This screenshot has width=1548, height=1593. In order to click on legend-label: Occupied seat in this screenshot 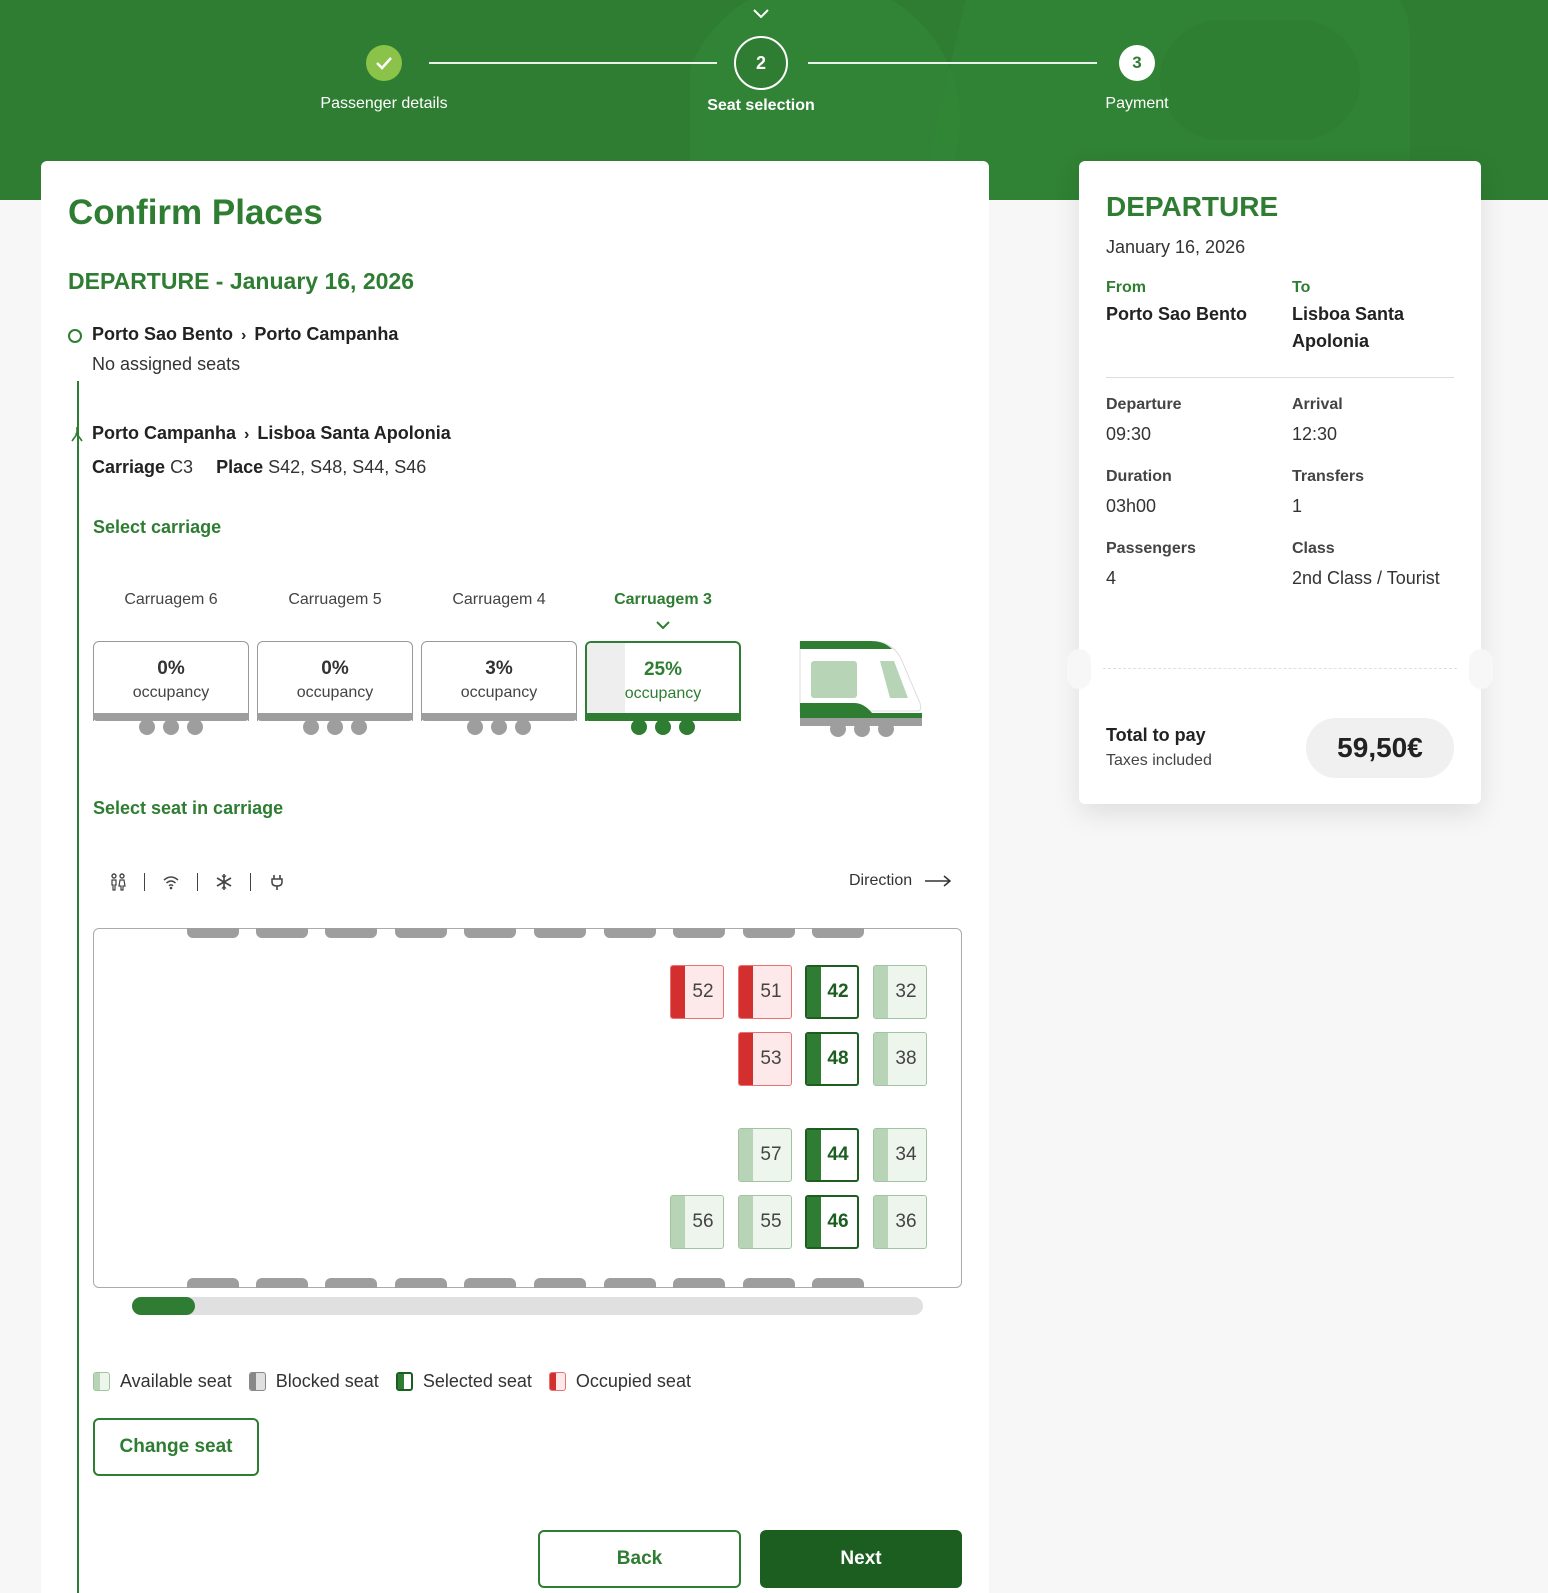, I will do `click(633, 1381)`.